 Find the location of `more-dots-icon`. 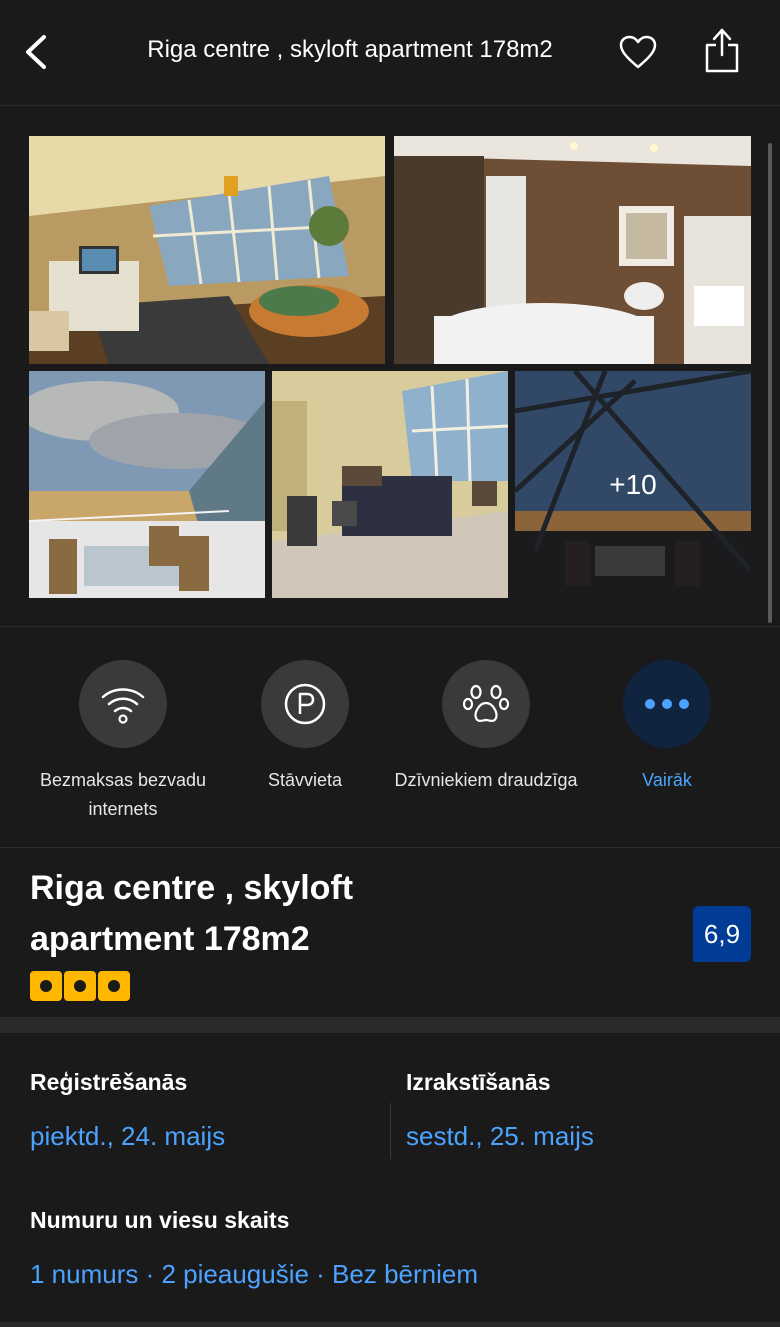

more-dots-icon is located at coordinates (667, 704).